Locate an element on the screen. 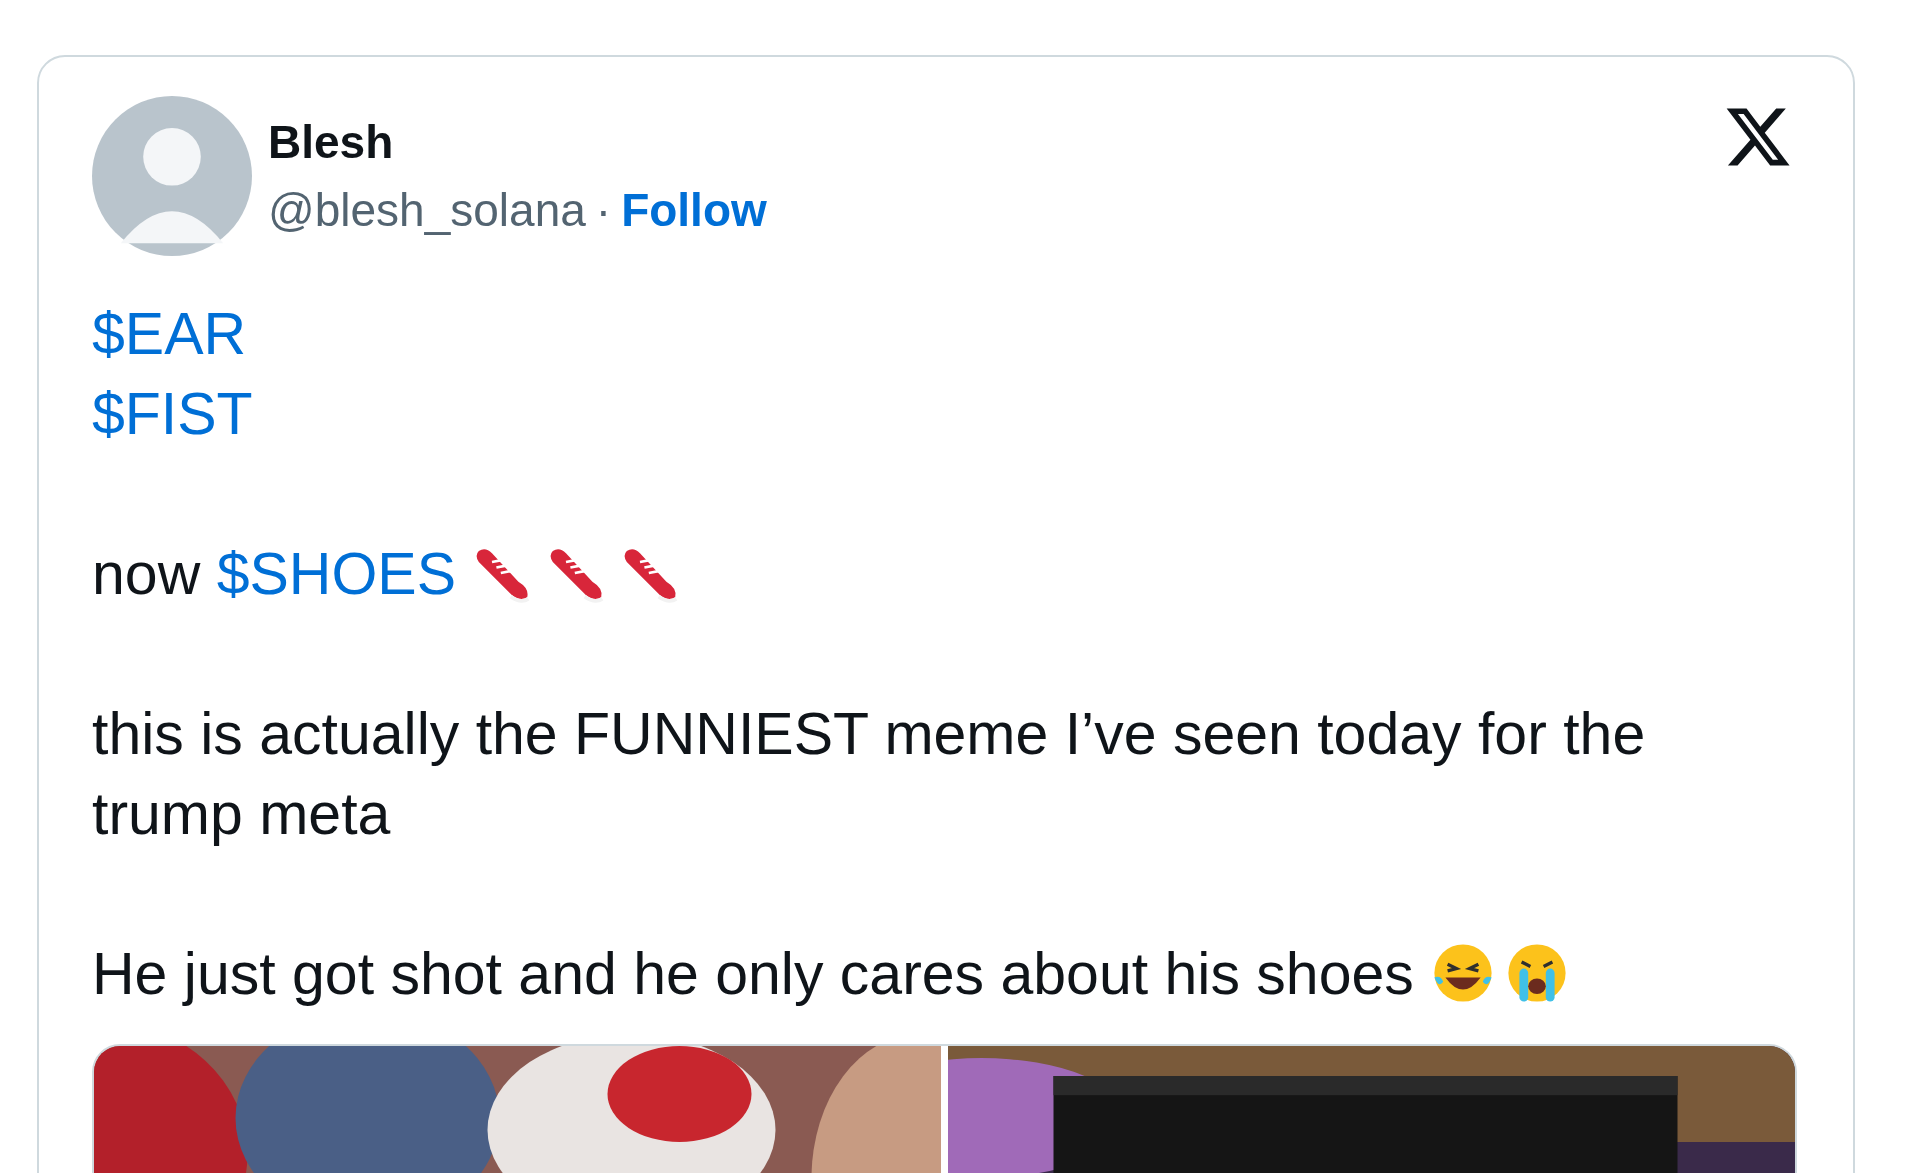  post-text: He just got shot and he only cares about his shoes is located at coordinates (944, 974).